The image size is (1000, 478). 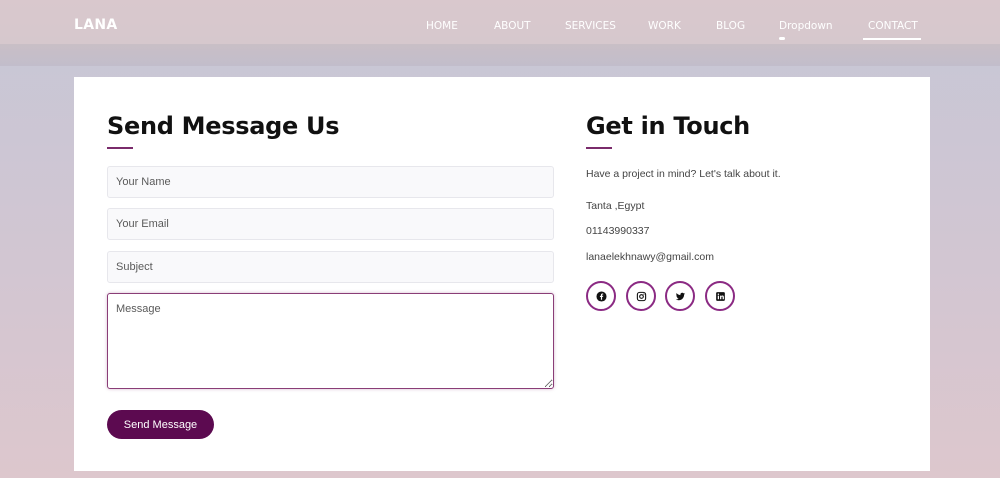 I want to click on form-title-underline, so click(x=120, y=148).